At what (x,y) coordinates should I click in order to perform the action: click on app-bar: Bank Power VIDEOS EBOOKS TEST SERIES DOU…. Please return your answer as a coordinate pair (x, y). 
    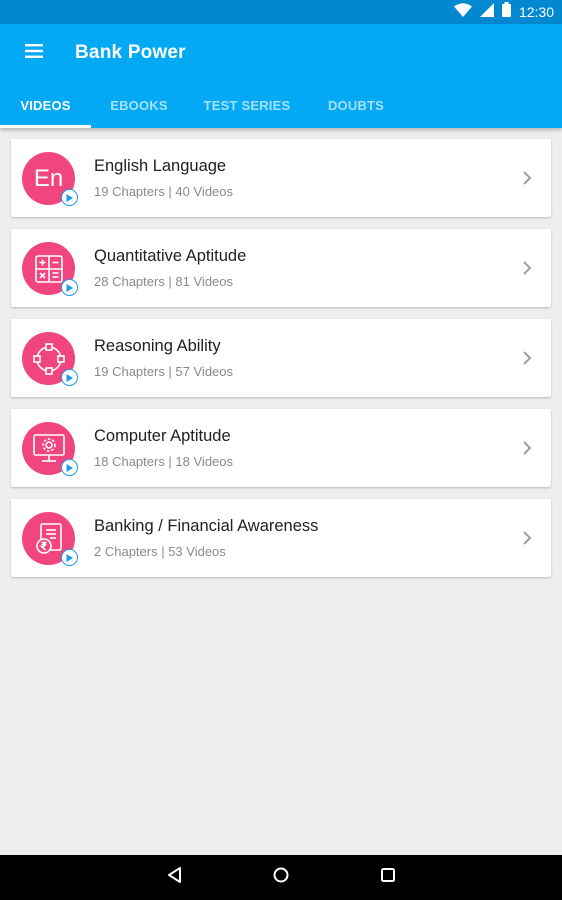
    Looking at the image, I should click on (281, 76).